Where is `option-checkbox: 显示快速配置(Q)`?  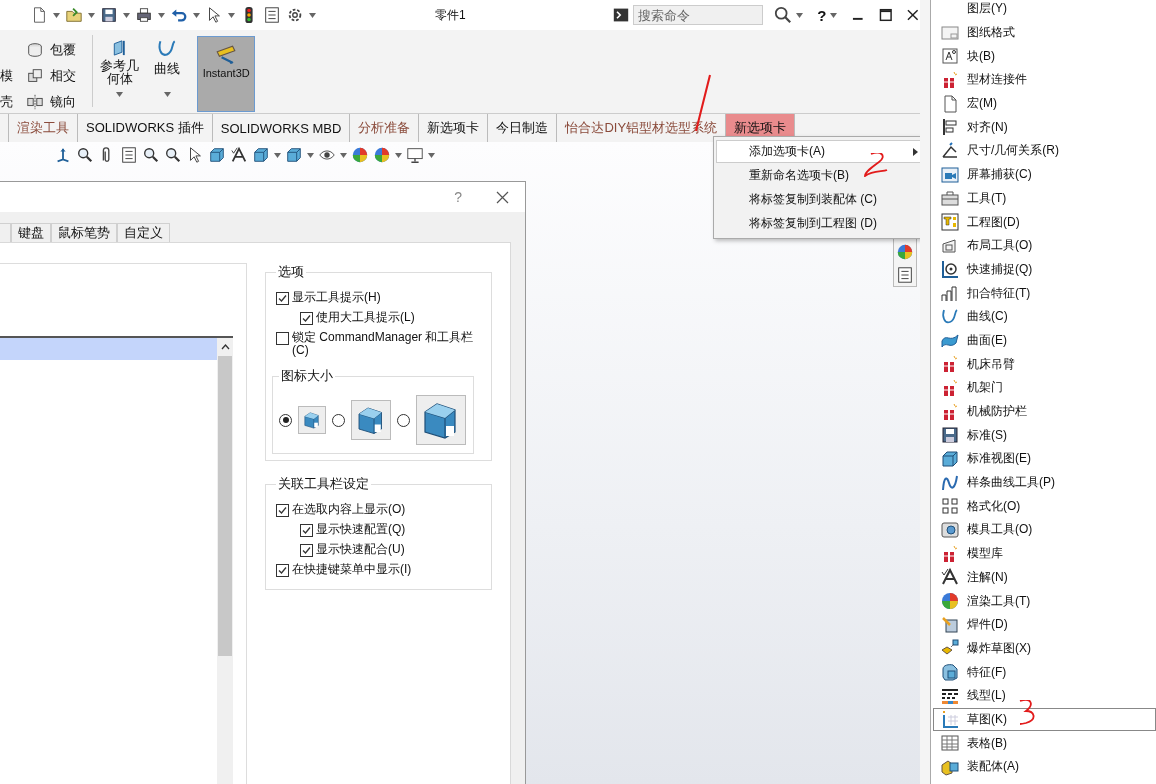
option-checkbox: 显示快速配置(Q) is located at coordinates (391, 530).